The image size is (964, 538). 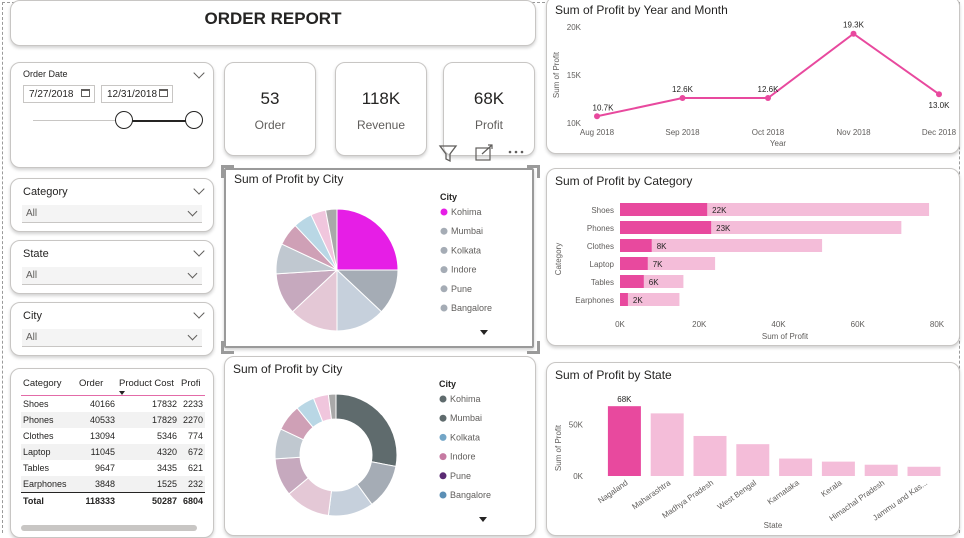 What do you see at coordinates (59, 94) in the screenshot?
I see `start-date-input: 7/27/2018` at bounding box center [59, 94].